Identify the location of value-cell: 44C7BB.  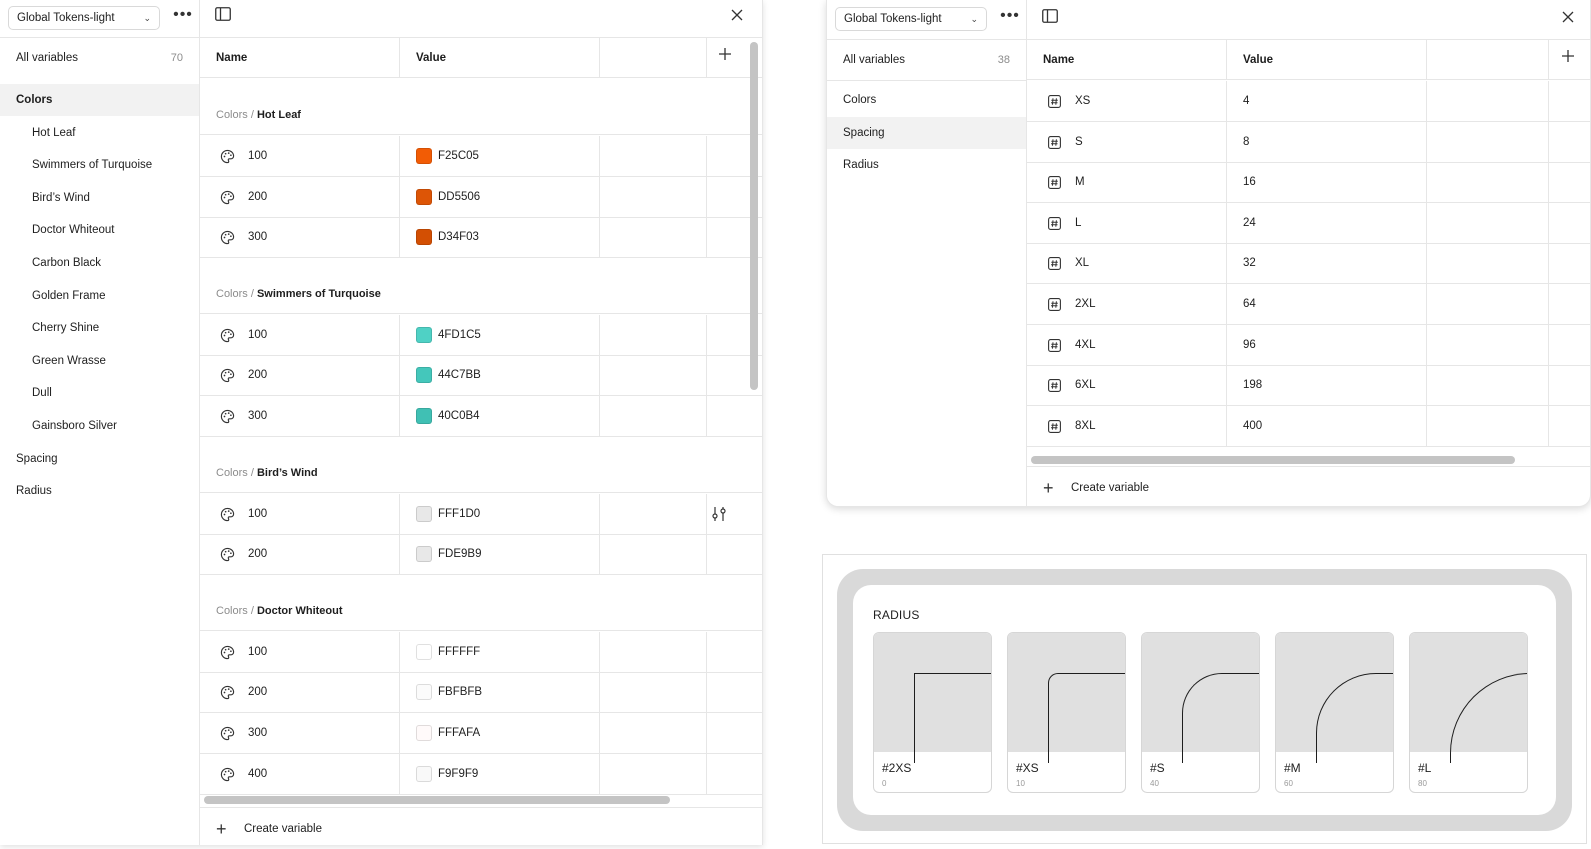
(500, 375).